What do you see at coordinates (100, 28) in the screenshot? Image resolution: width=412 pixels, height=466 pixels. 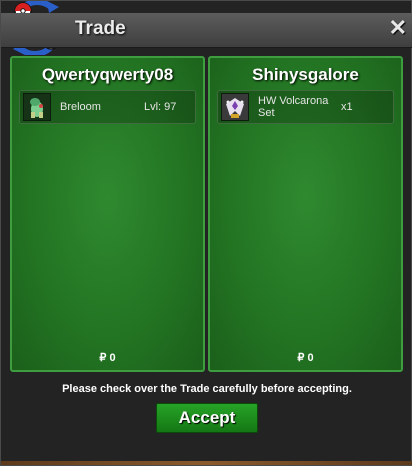 I see `window-title: Trade` at bounding box center [100, 28].